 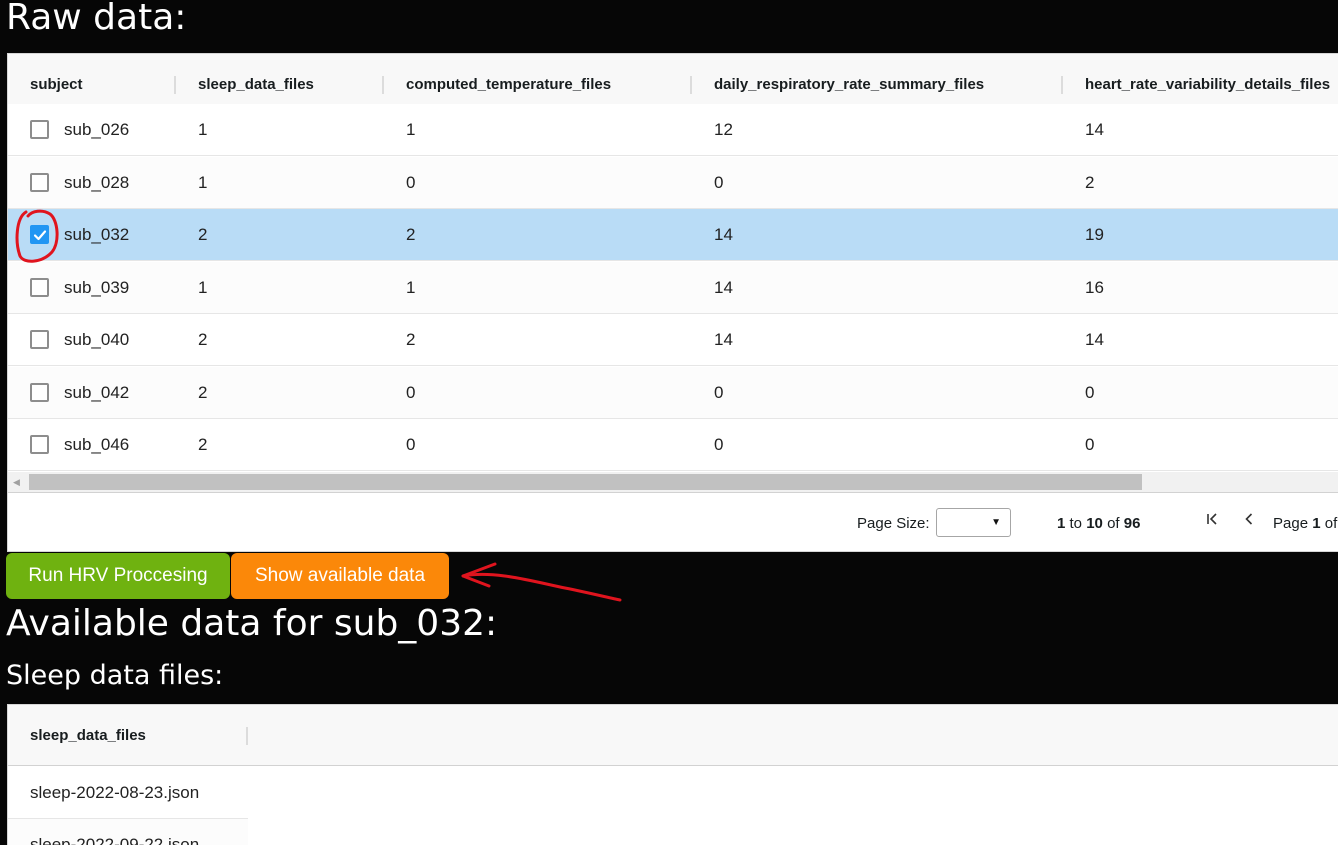 What do you see at coordinates (1094, 287) in the screenshot?
I see `cell-heart-rate-variability-details-files: 16` at bounding box center [1094, 287].